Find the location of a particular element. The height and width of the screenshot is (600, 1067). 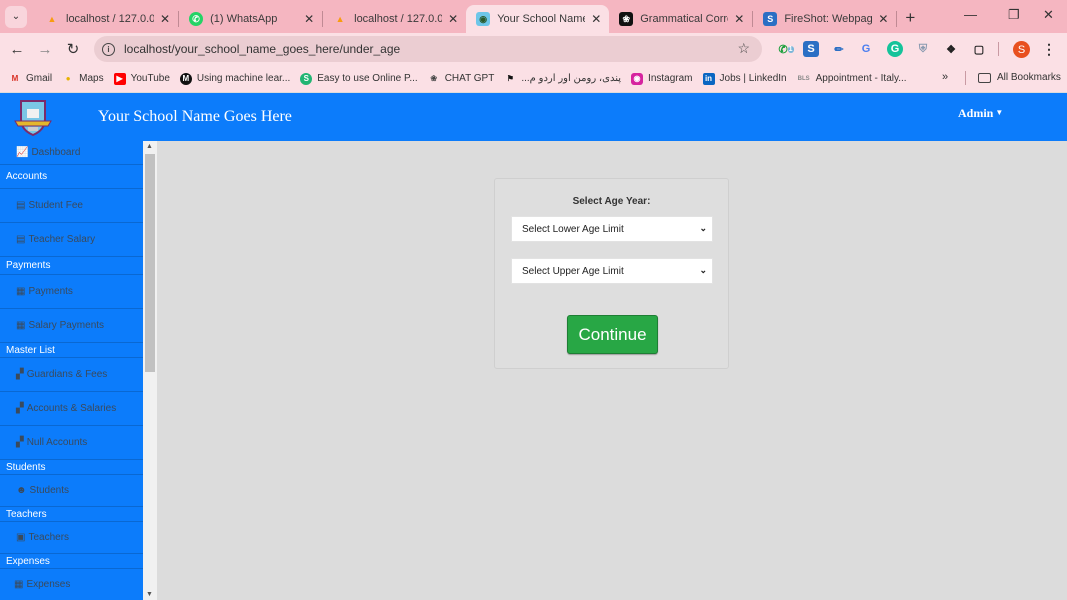

receipt-icon: ▦ is located at coordinates (21, 291).